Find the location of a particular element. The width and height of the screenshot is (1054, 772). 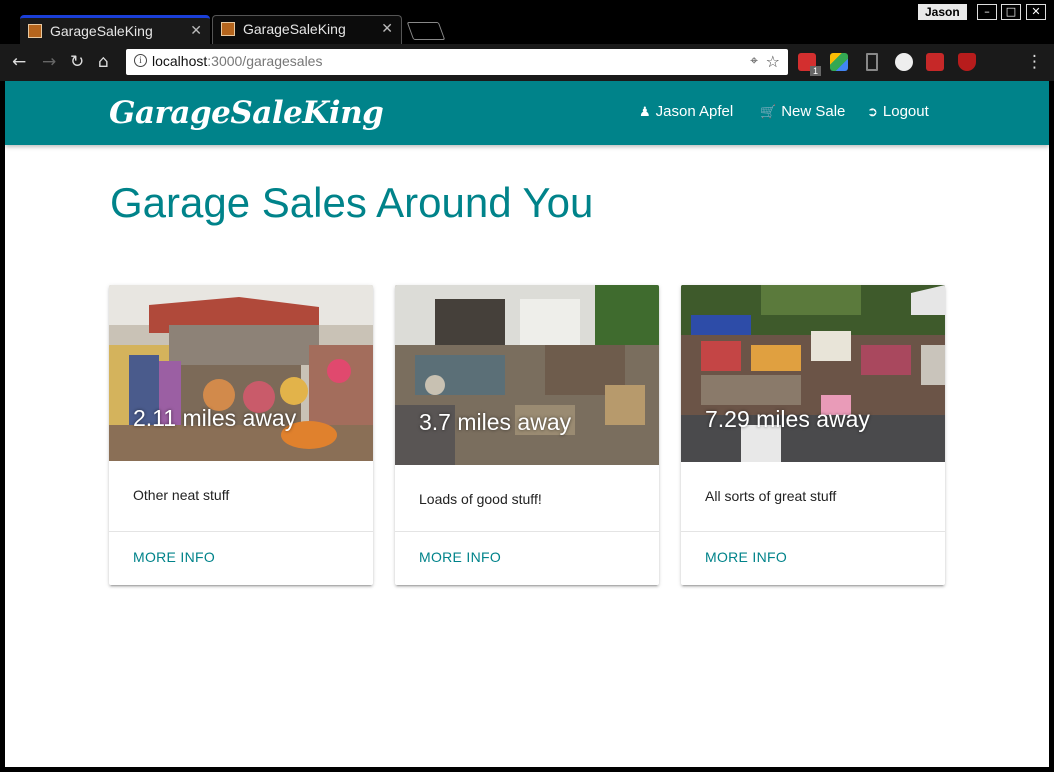

url-host: localhost is located at coordinates (180, 61).